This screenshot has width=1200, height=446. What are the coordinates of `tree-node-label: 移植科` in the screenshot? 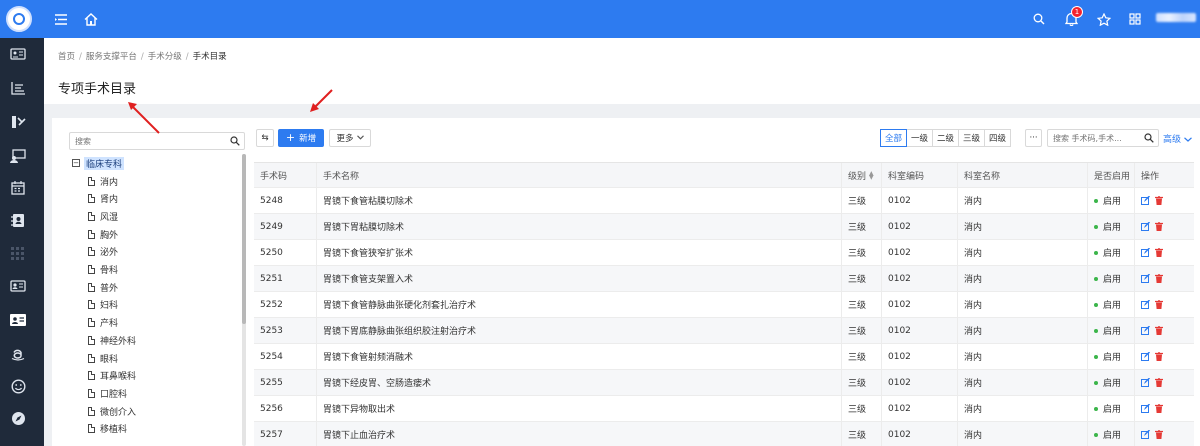 It's located at (113, 428).